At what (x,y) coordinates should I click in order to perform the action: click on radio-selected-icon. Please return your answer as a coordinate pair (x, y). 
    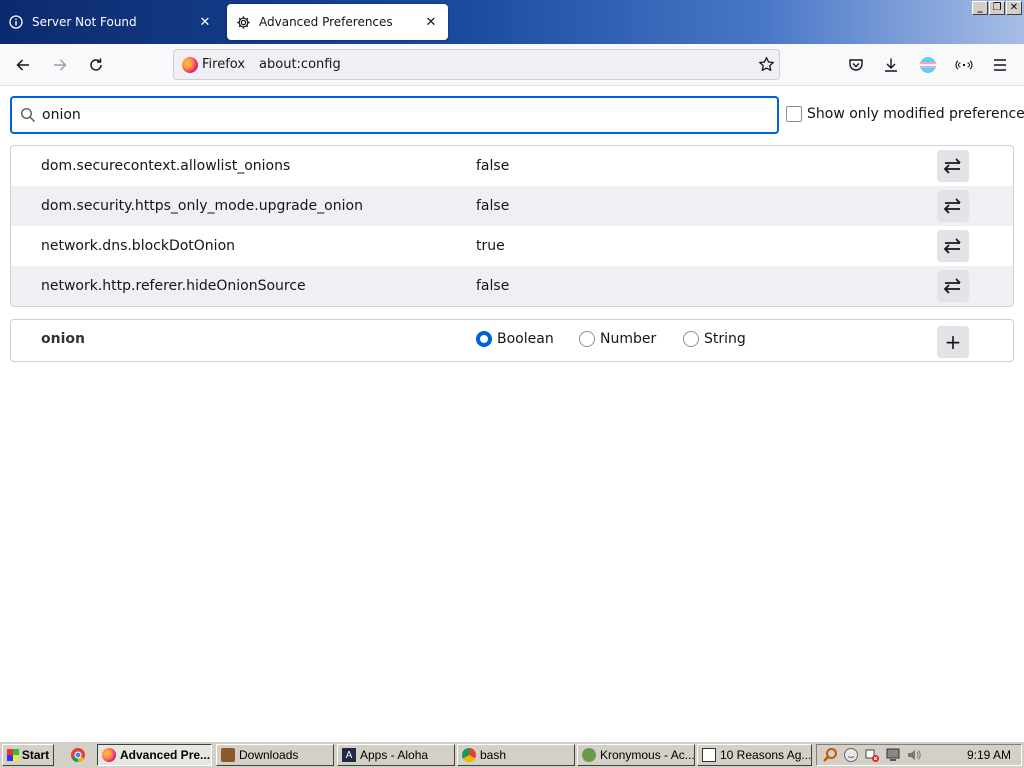
    Looking at the image, I should click on (484, 339).